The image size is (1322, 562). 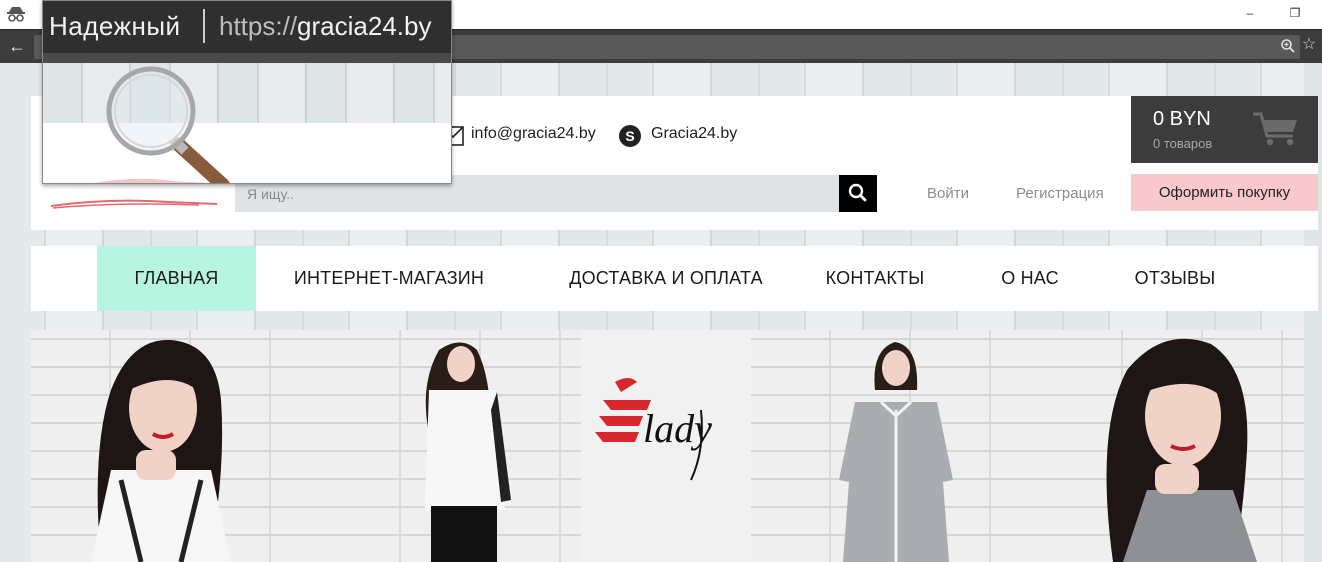 What do you see at coordinates (875, 278) in the screenshot?
I see `nav-item-contacts: КОНТАКТЫ` at bounding box center [875, 278].